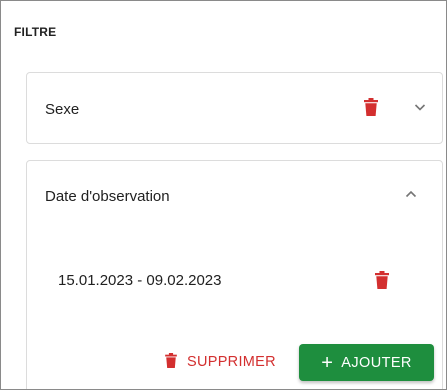 Image resolution: width=447 pixels, height=390 pixels. I want to click on delete-button: SUPPRIMER, so click(220, 362).